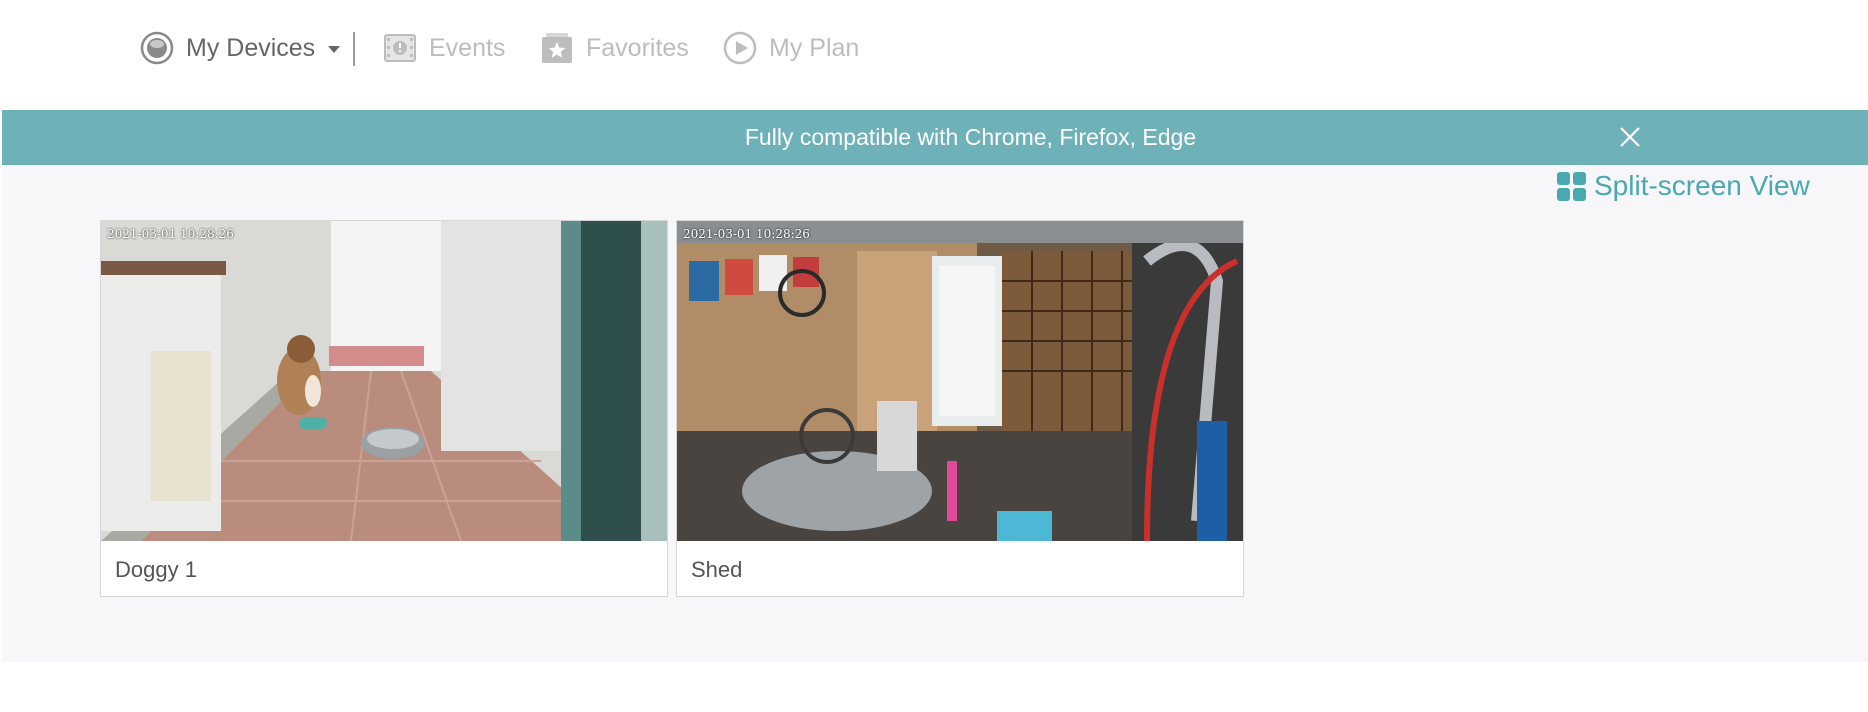 Image resolution: width=1868 pixels, height=712 pixels. I want to click on nav-favorites-label: Favorites, so click(637, 47).